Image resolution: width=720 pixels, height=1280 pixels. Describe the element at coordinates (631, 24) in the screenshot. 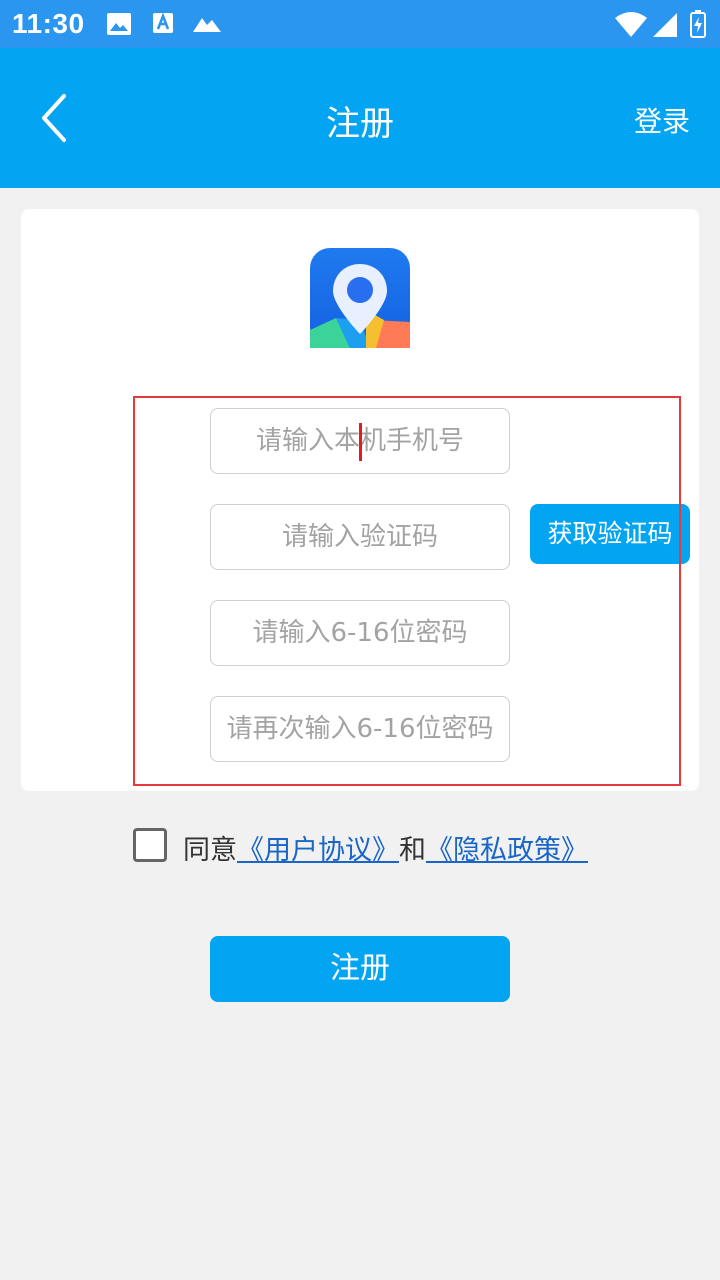

I see `wifi-icon` at that location.